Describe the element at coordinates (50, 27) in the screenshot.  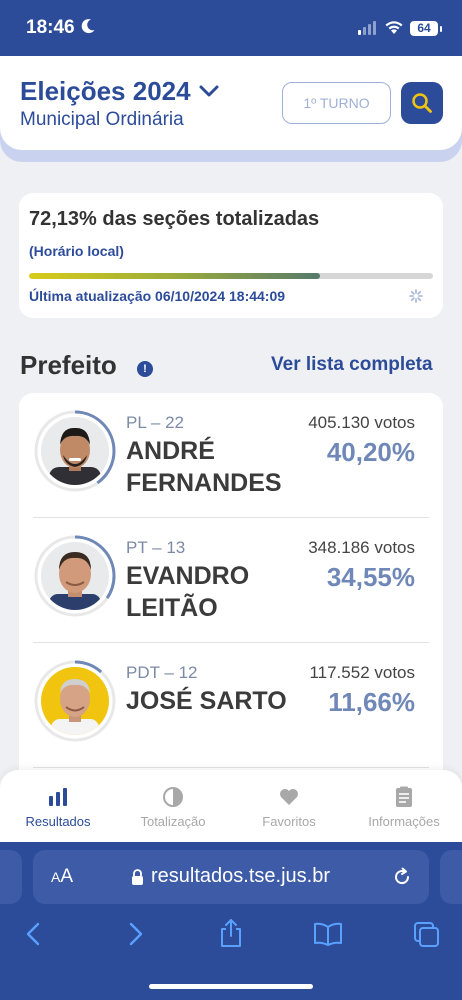
I see `status-time: 18:46` at that location.